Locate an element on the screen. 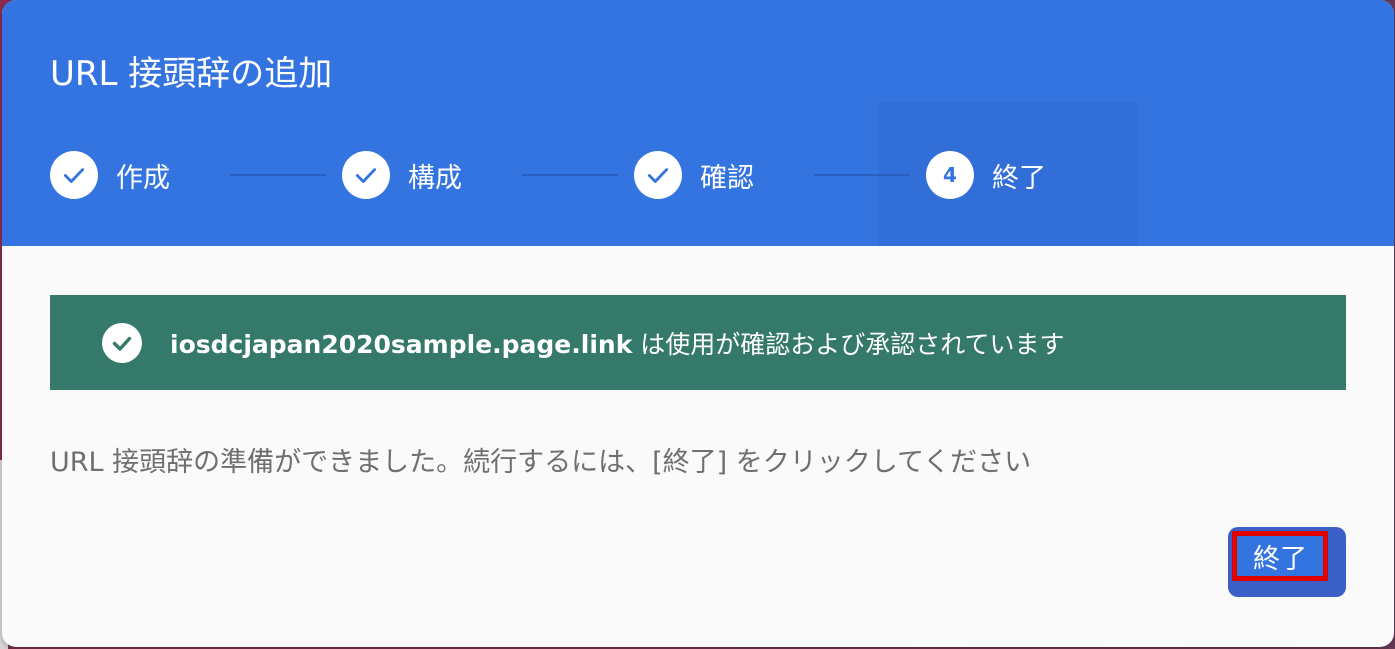 The image size is (1395, 649). check-circle-icon is located at coordinates (122, 342).